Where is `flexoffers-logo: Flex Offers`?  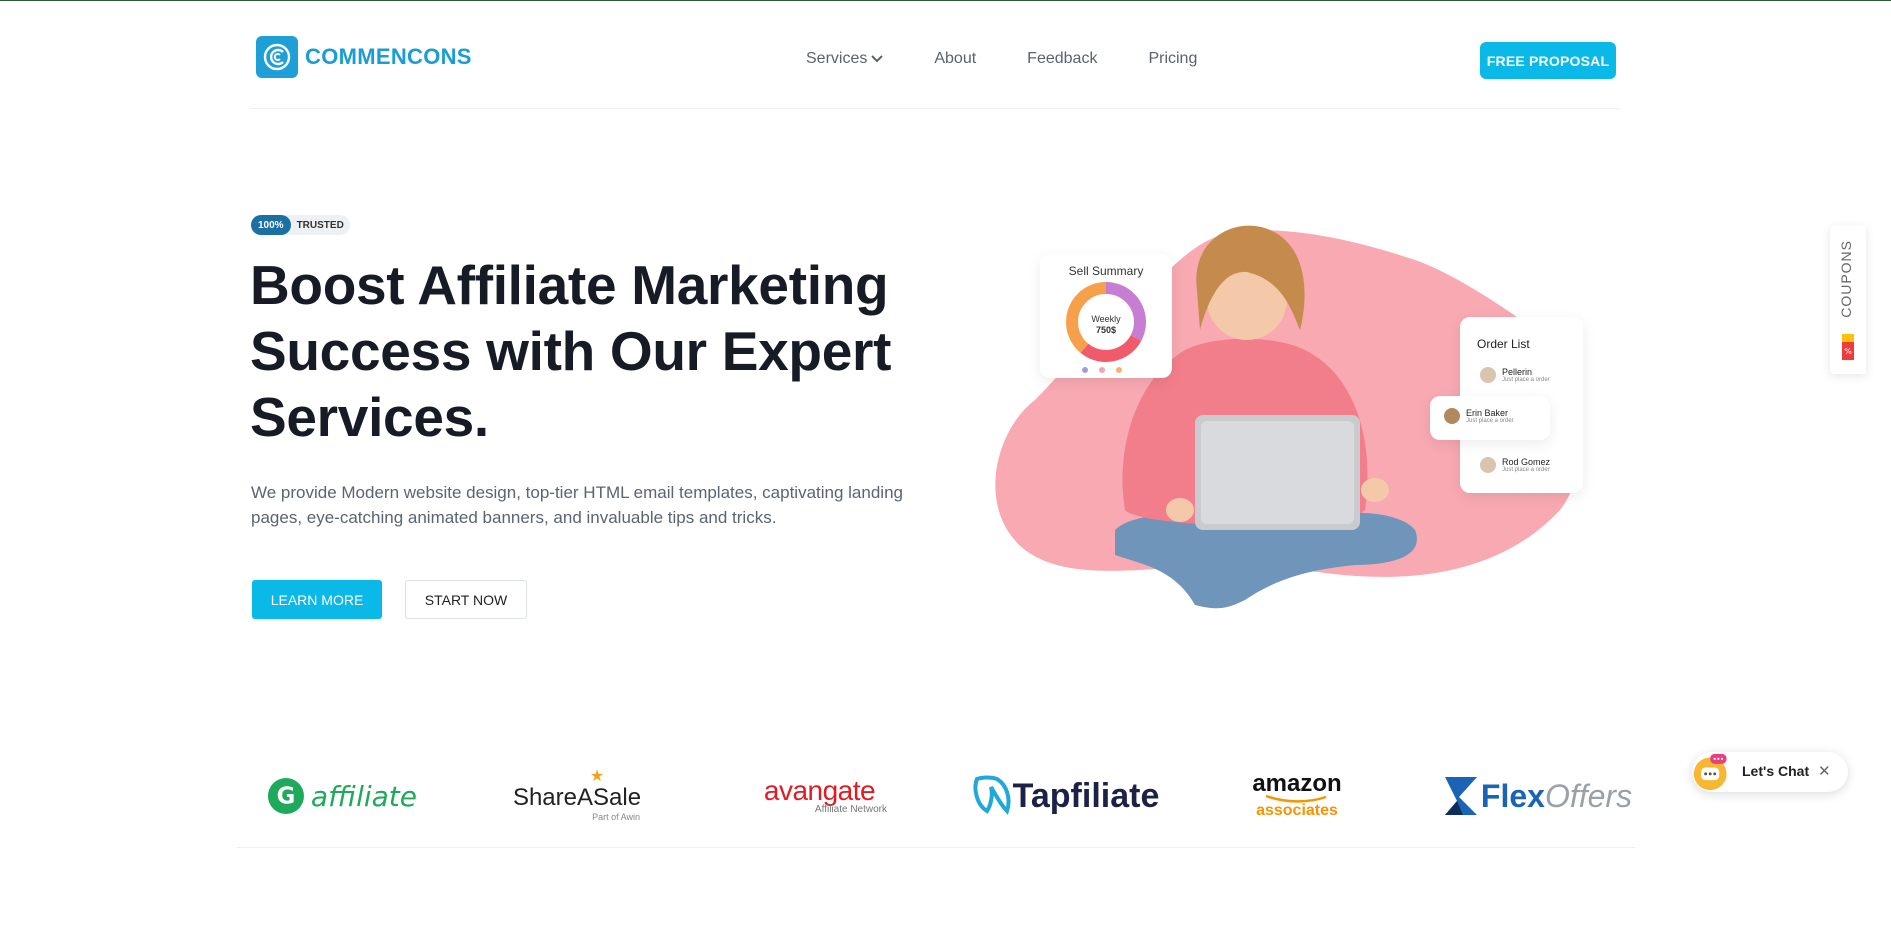
flexoffers-logo: Flex Offers is located at coordinates (1537, 796).